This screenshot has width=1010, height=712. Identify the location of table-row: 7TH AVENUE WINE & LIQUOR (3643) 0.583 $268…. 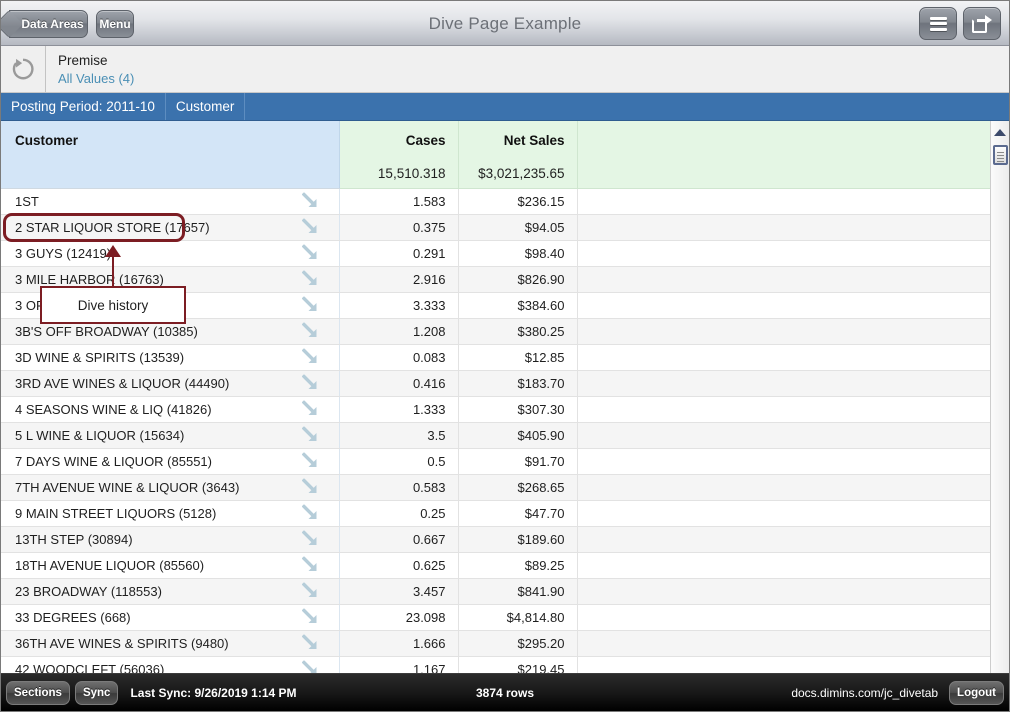
(496, 487).